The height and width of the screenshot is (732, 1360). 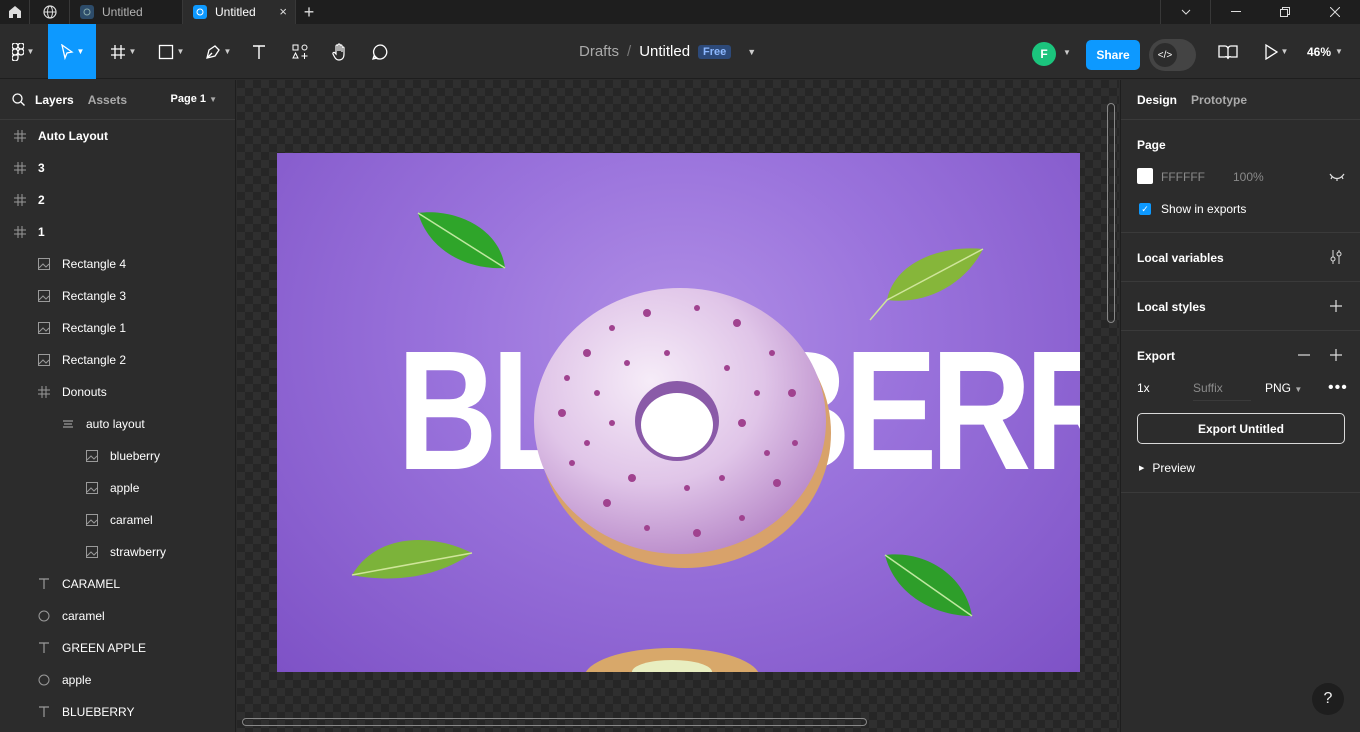 What do you see at coordinates (340, 51) in the screenshot?
I see `hand-tool-button` at bounding box center [340, 51].